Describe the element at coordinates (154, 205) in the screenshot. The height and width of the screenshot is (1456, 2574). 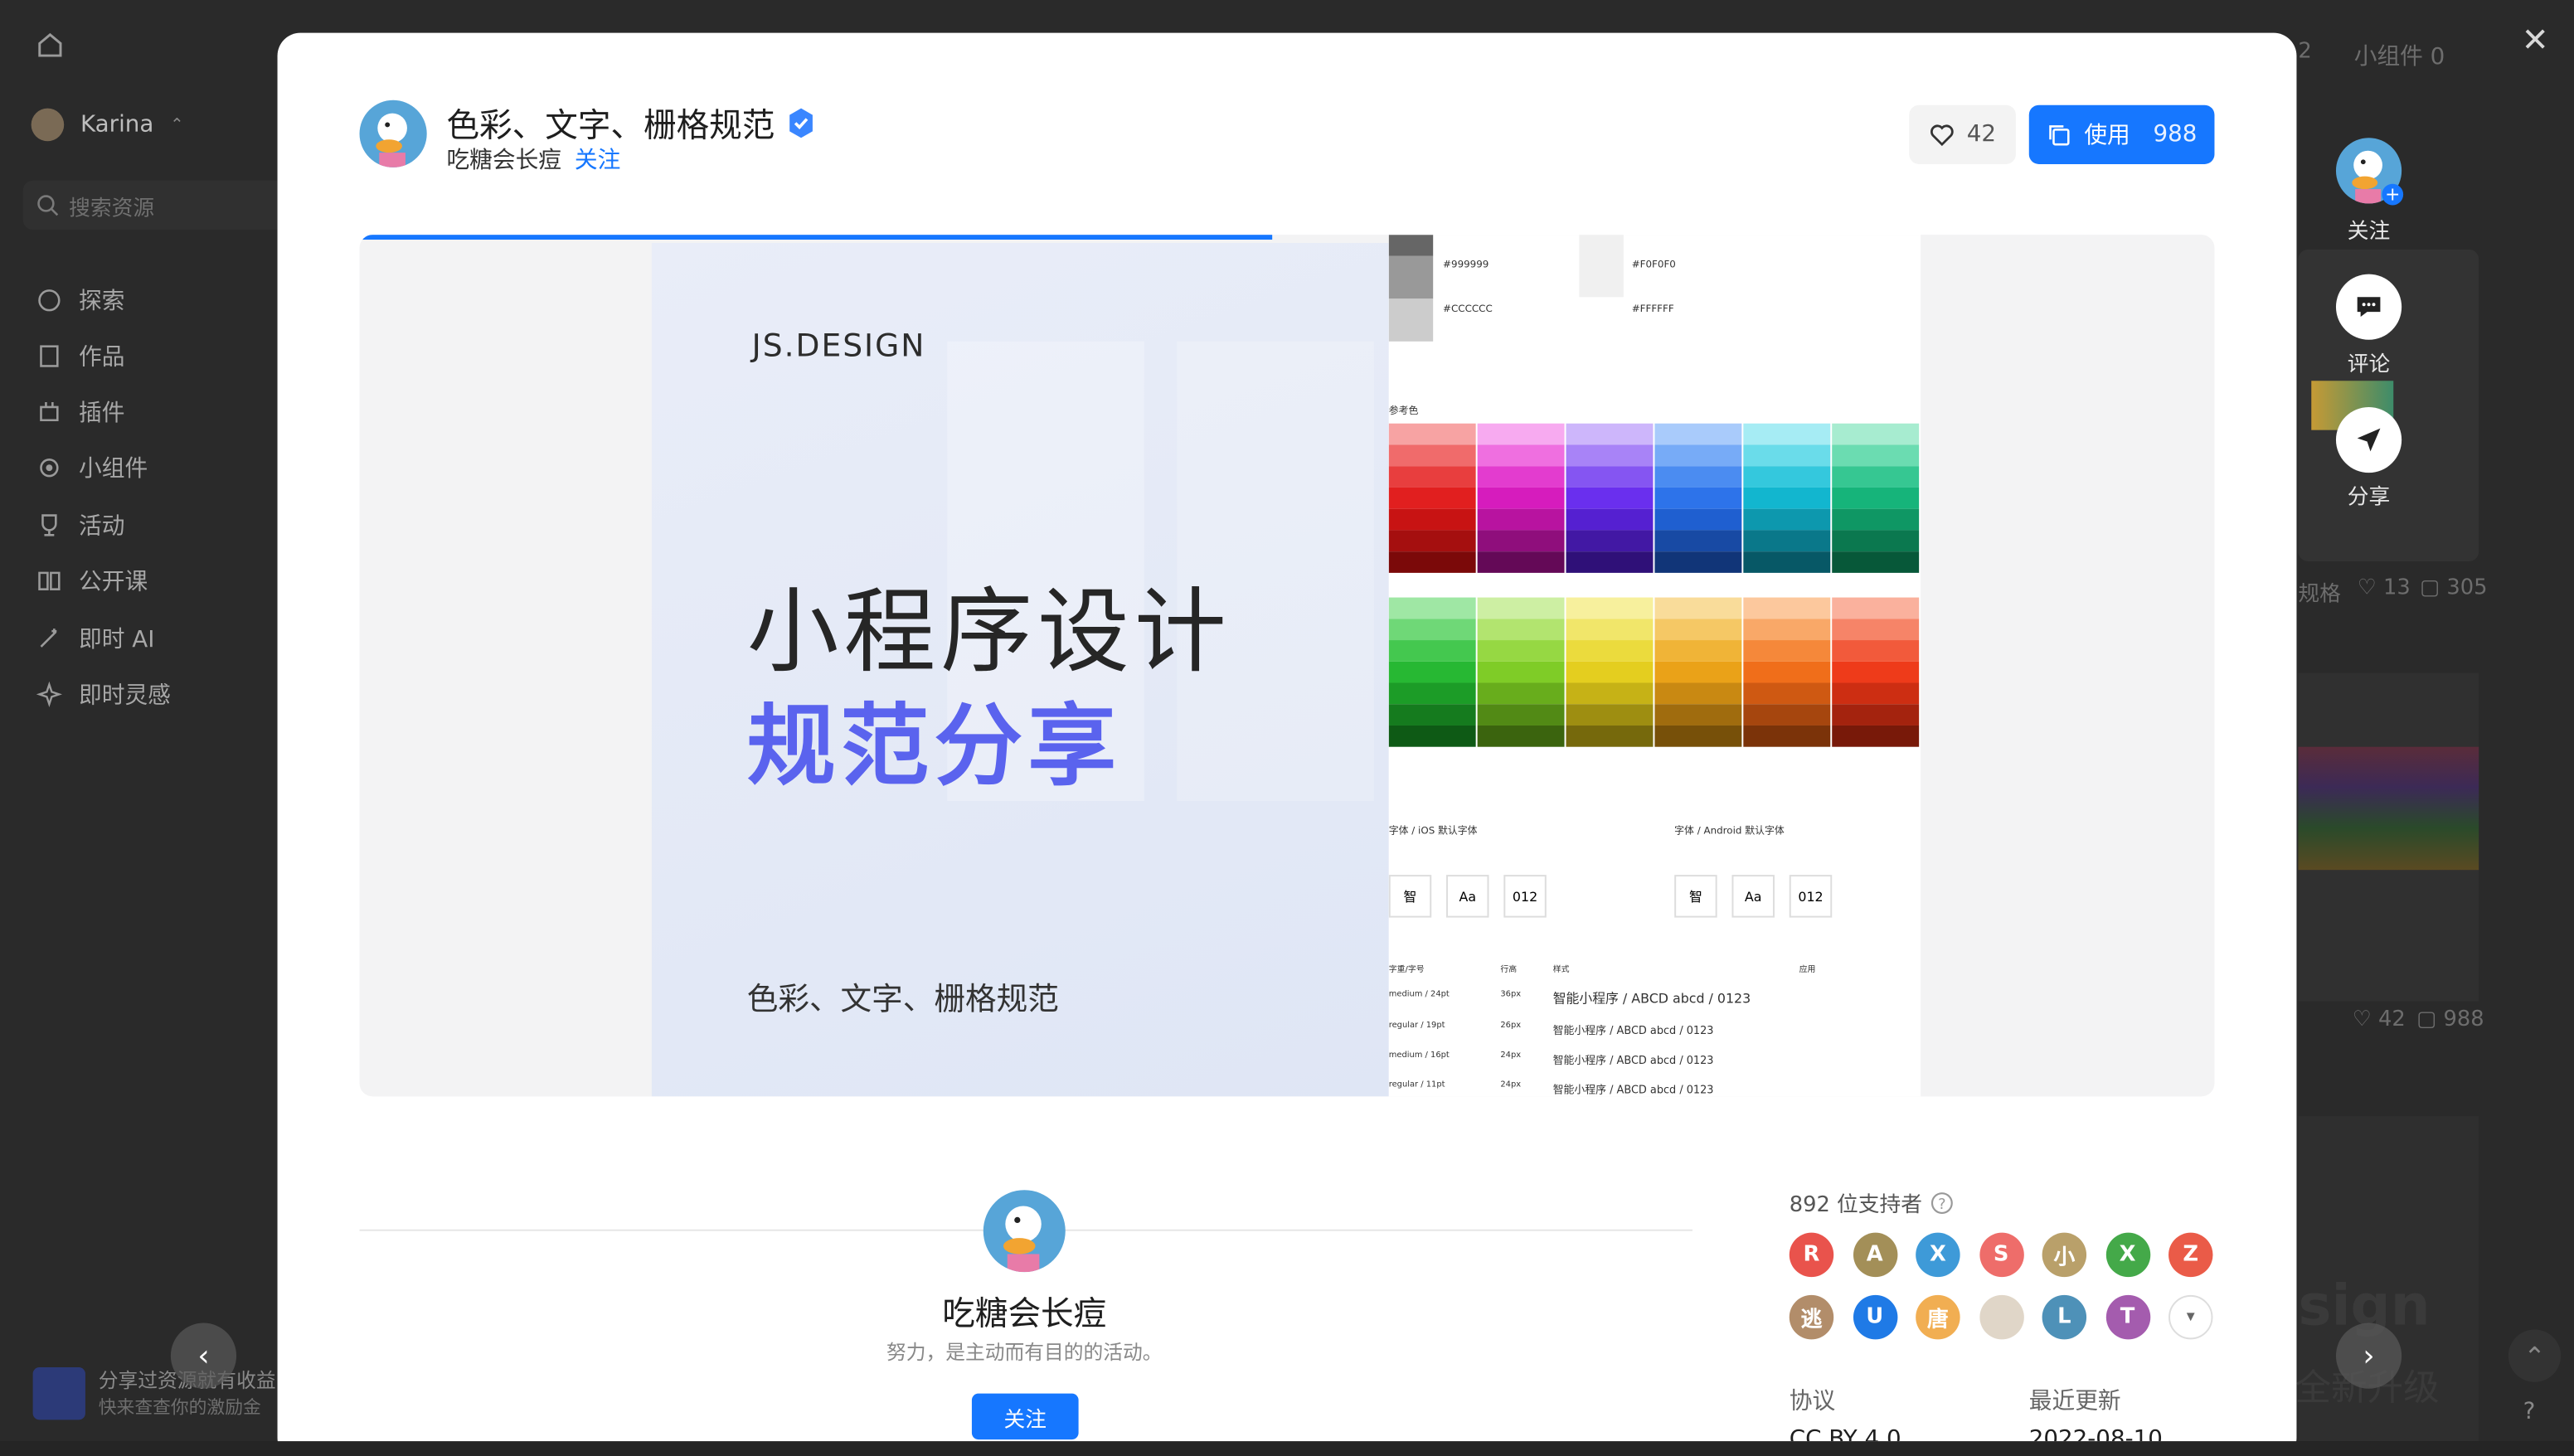
I see `search-input: 搜索资源` at that location.